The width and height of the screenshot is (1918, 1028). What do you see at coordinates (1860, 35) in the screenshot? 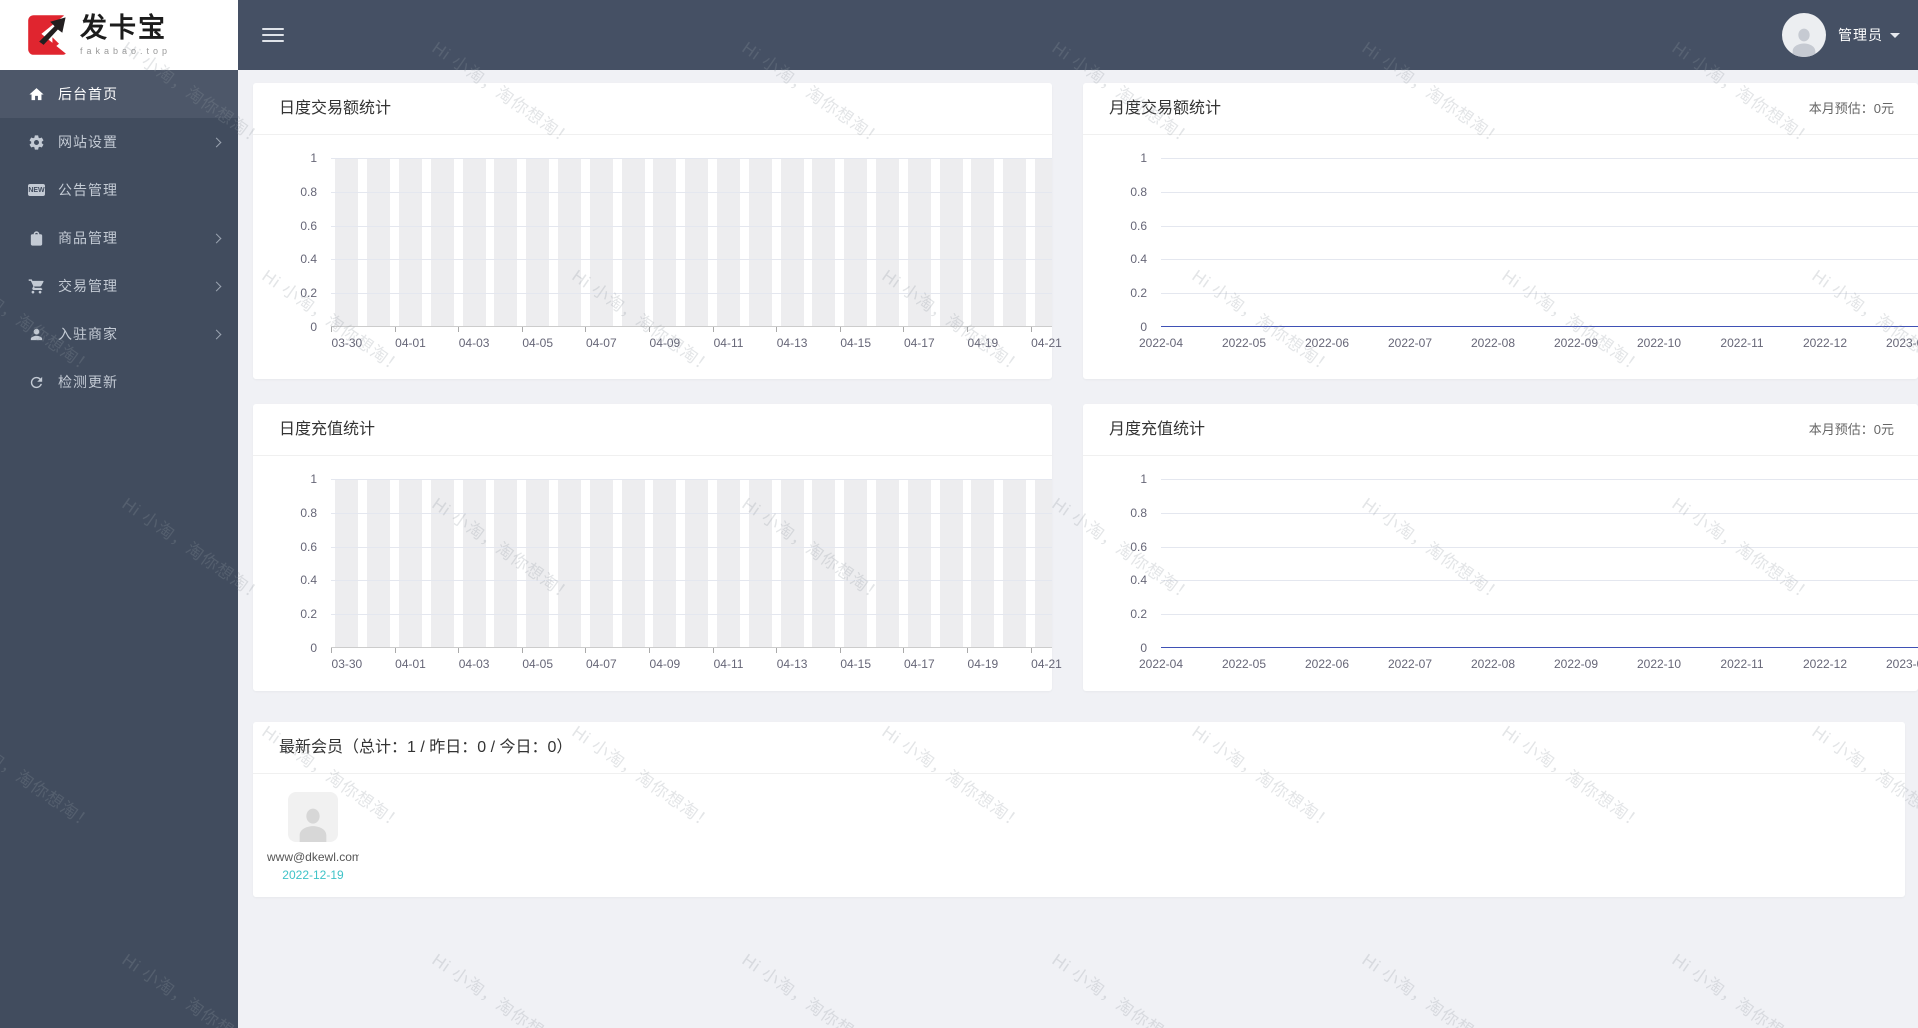
I see `user-name: 管理员` at bounding box center [1860, 35].